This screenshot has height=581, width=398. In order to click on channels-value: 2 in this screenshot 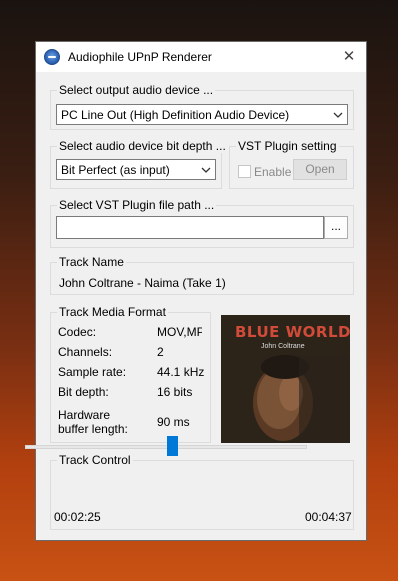, I will do `click(160, 352)`.